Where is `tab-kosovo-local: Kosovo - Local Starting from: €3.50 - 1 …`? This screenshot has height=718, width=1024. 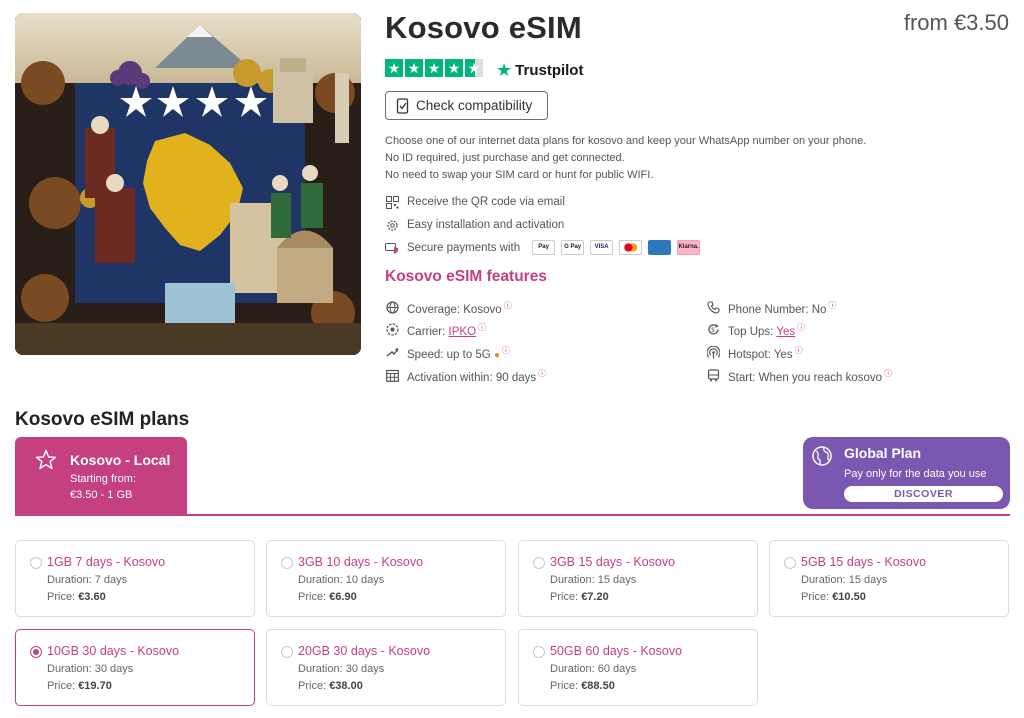
tab-kosovo-local: Kosovo - Local Starting from: €3.50 - 1 … is located at coordinates (101, 476).